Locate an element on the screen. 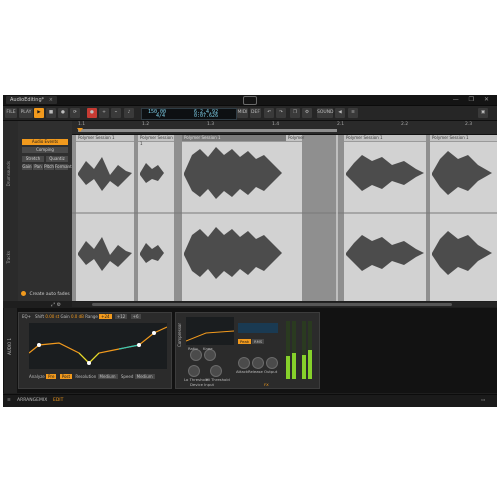 Image resolution: width=500 pixels, height=500 pixels. comp-peak-button: Peak is located at coordinates (245, 341).